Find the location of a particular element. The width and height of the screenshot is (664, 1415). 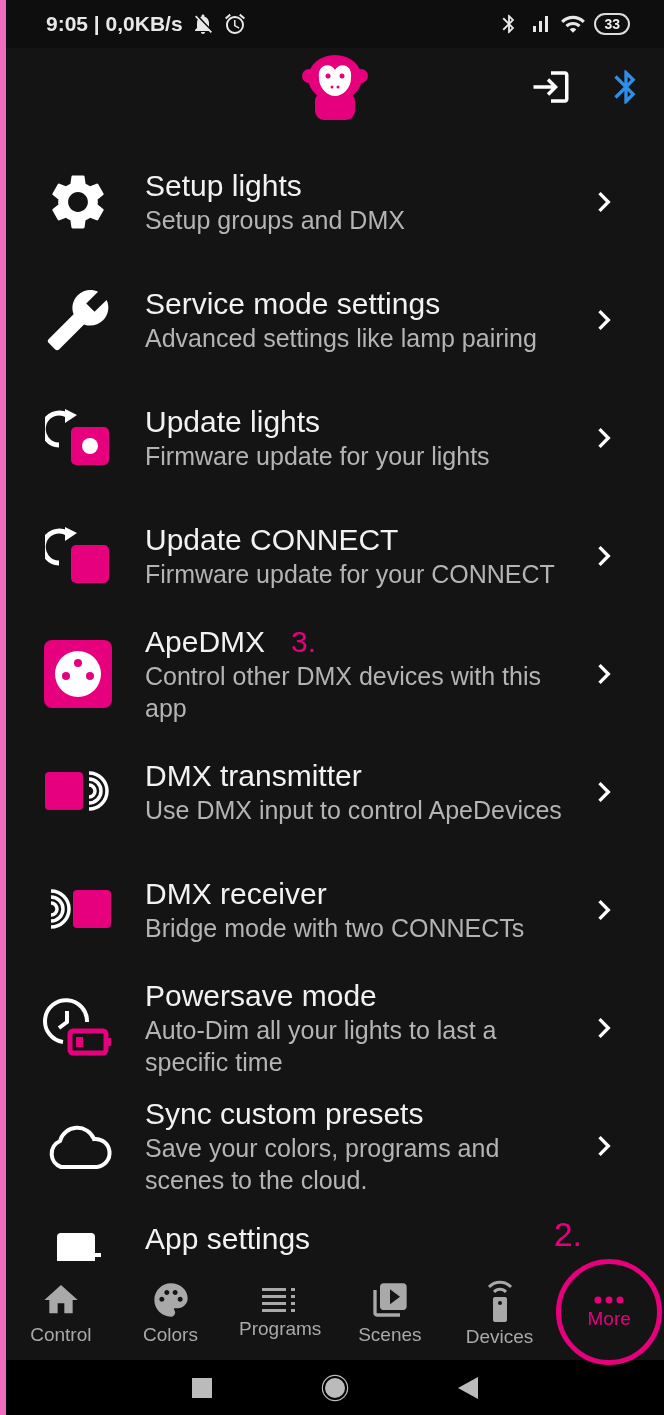

nav-tab: More is located at coordinates (609, 1312).